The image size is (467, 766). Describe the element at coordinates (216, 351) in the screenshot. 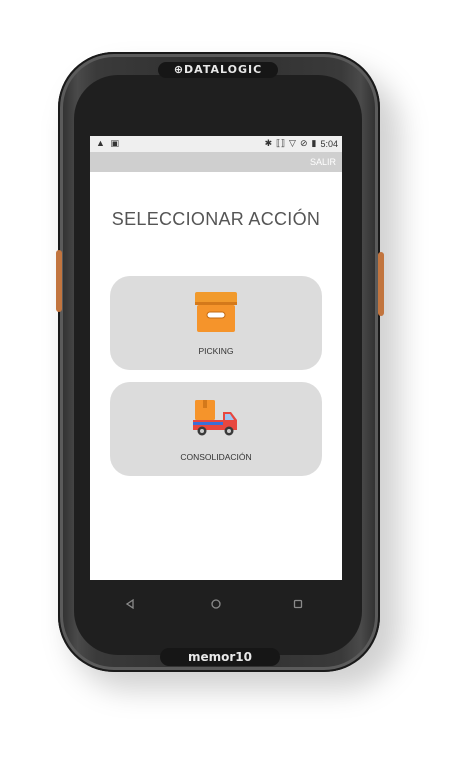

I see `picking-label: PICKING` at that location.